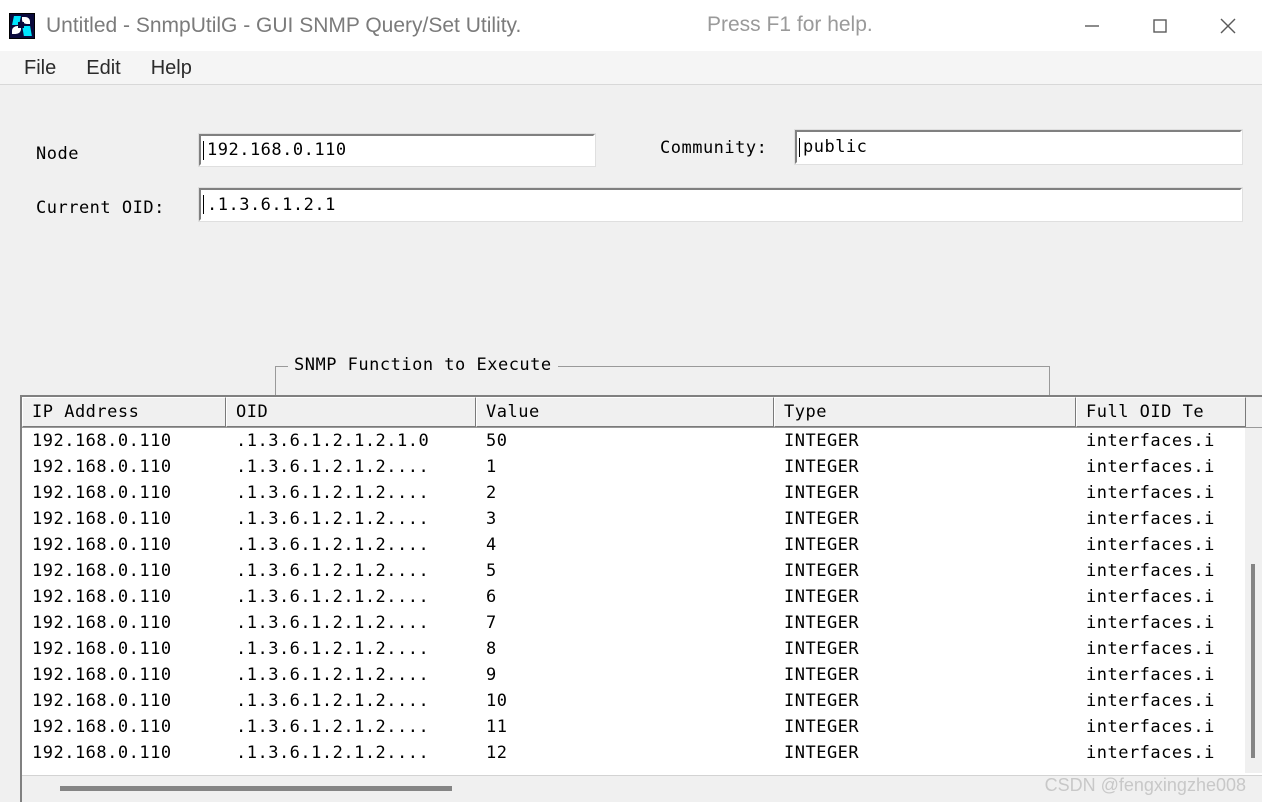  I want to click on close-button, so click(1228, 25).